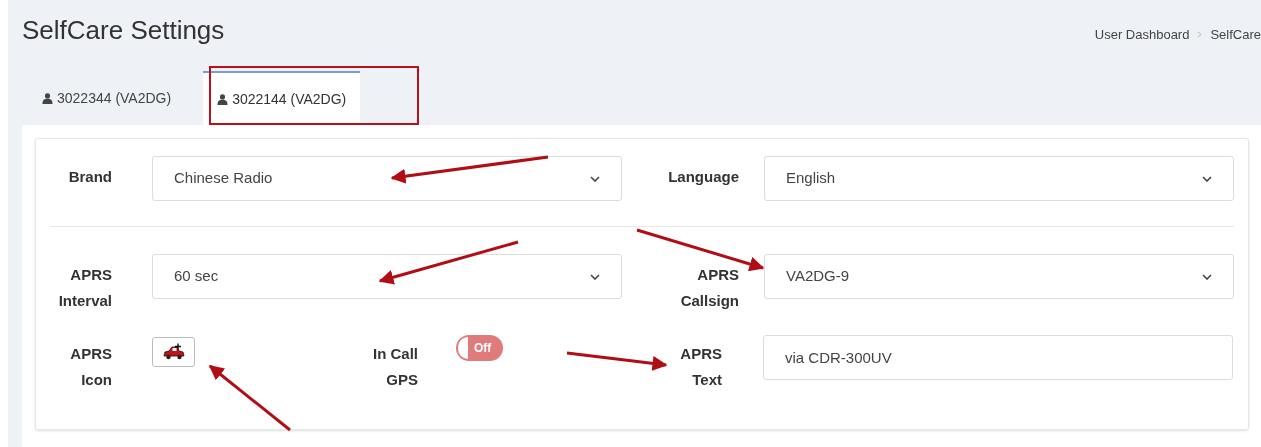  Describe the element at coordinates (1200, 35) in the screenshot. I see `chevron-right-icon` at that location.